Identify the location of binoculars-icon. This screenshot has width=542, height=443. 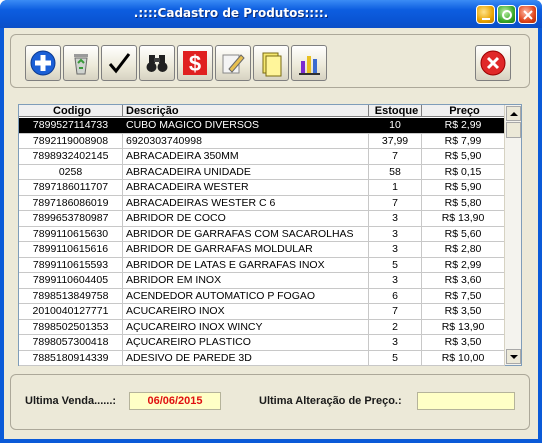
(157, 63).